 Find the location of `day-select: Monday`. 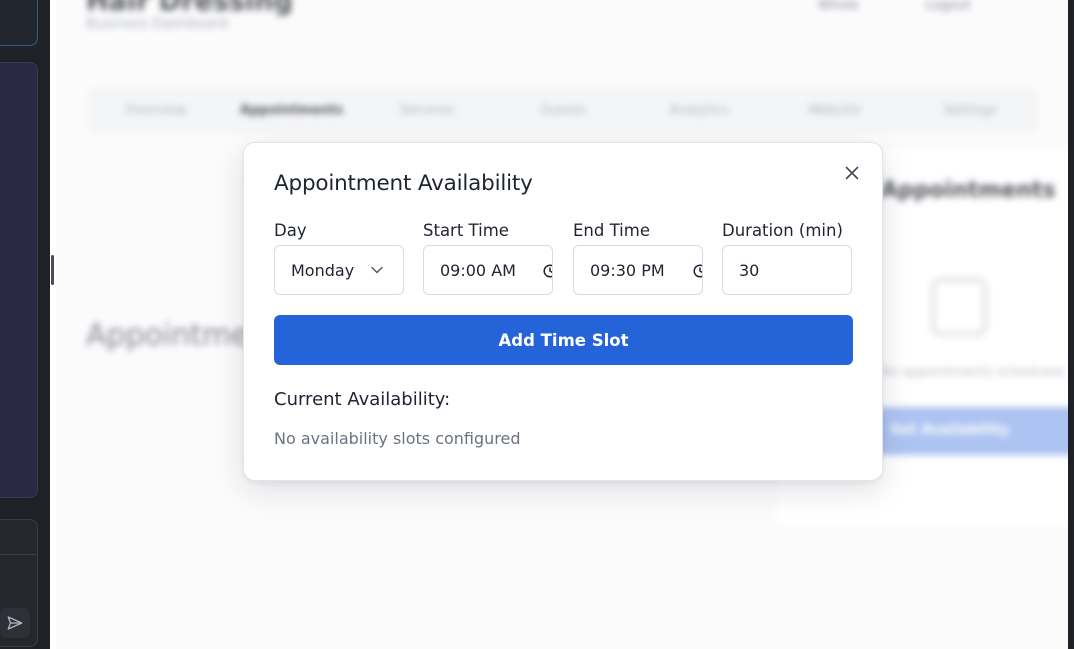

day-select: Monday is located at coordinates (339, 270).